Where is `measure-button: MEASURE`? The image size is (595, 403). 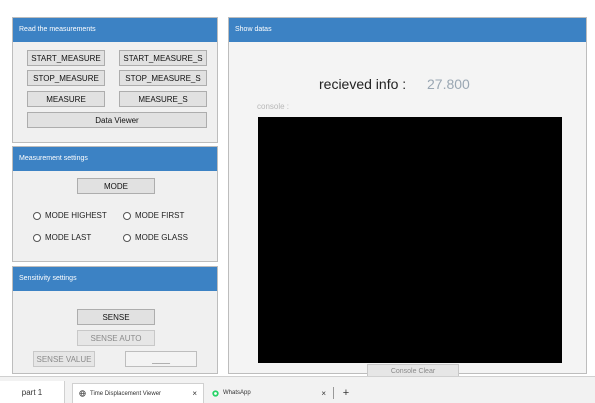
measure-button: MEASURE is located at coordinates (66, 99).